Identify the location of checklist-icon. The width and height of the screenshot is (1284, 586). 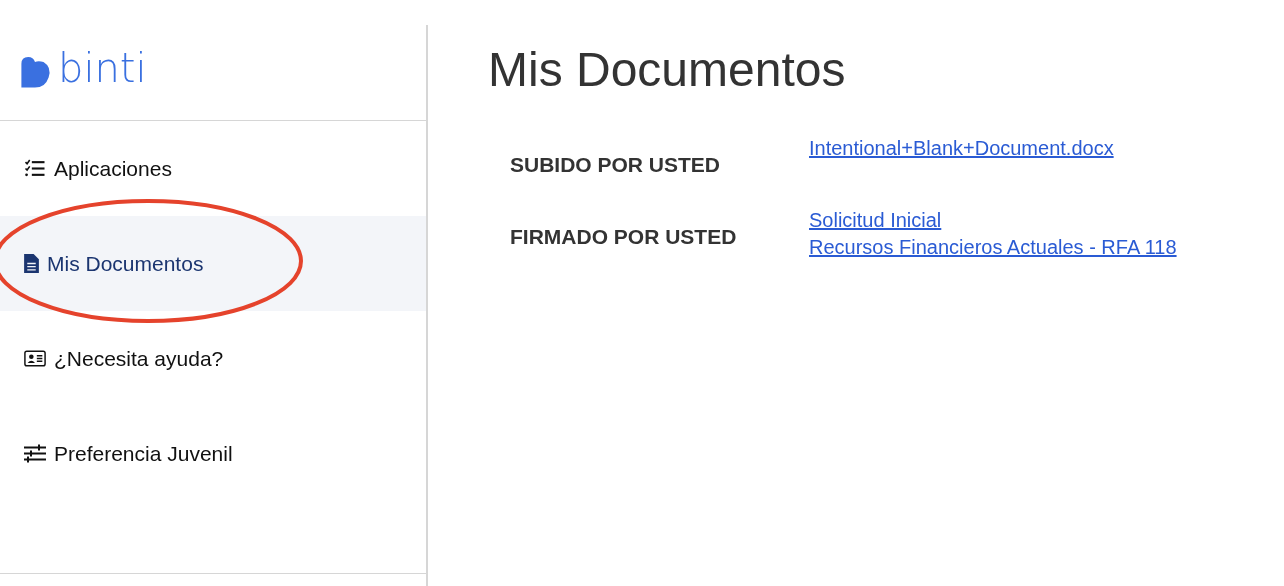
(35, 168).